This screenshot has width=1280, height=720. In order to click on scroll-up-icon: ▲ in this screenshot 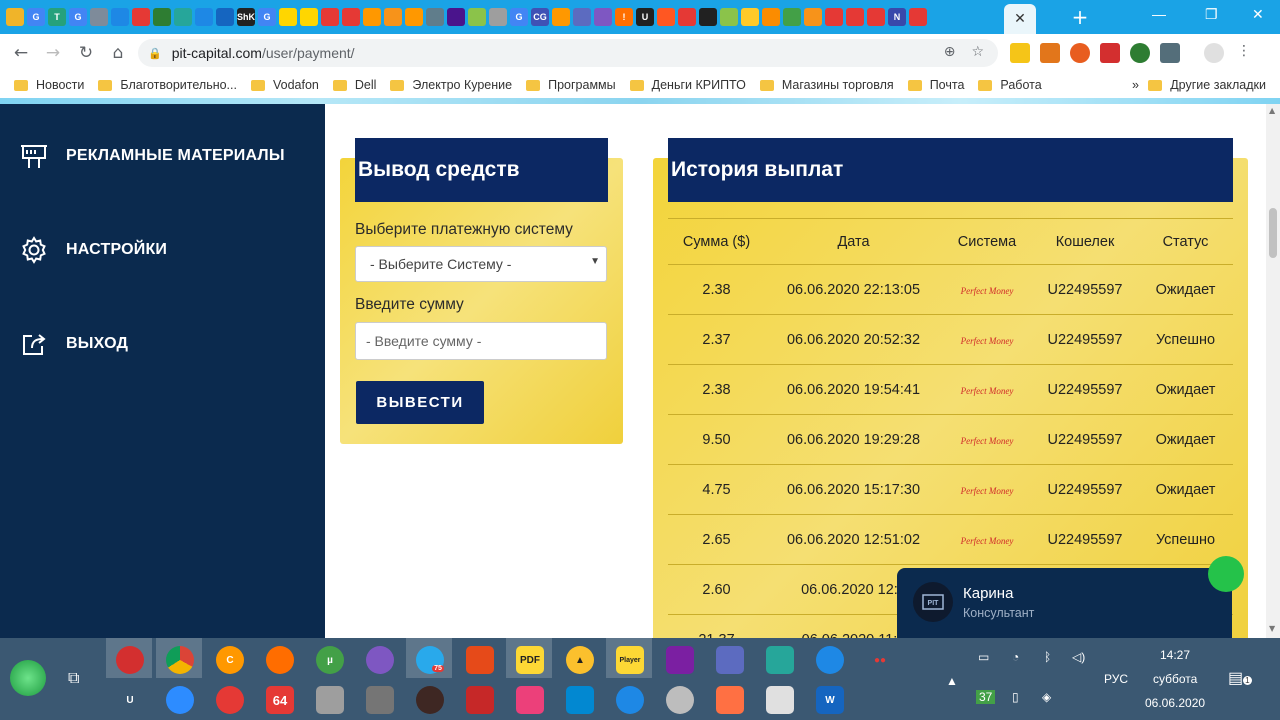, I will do `click(1272, 110)`.